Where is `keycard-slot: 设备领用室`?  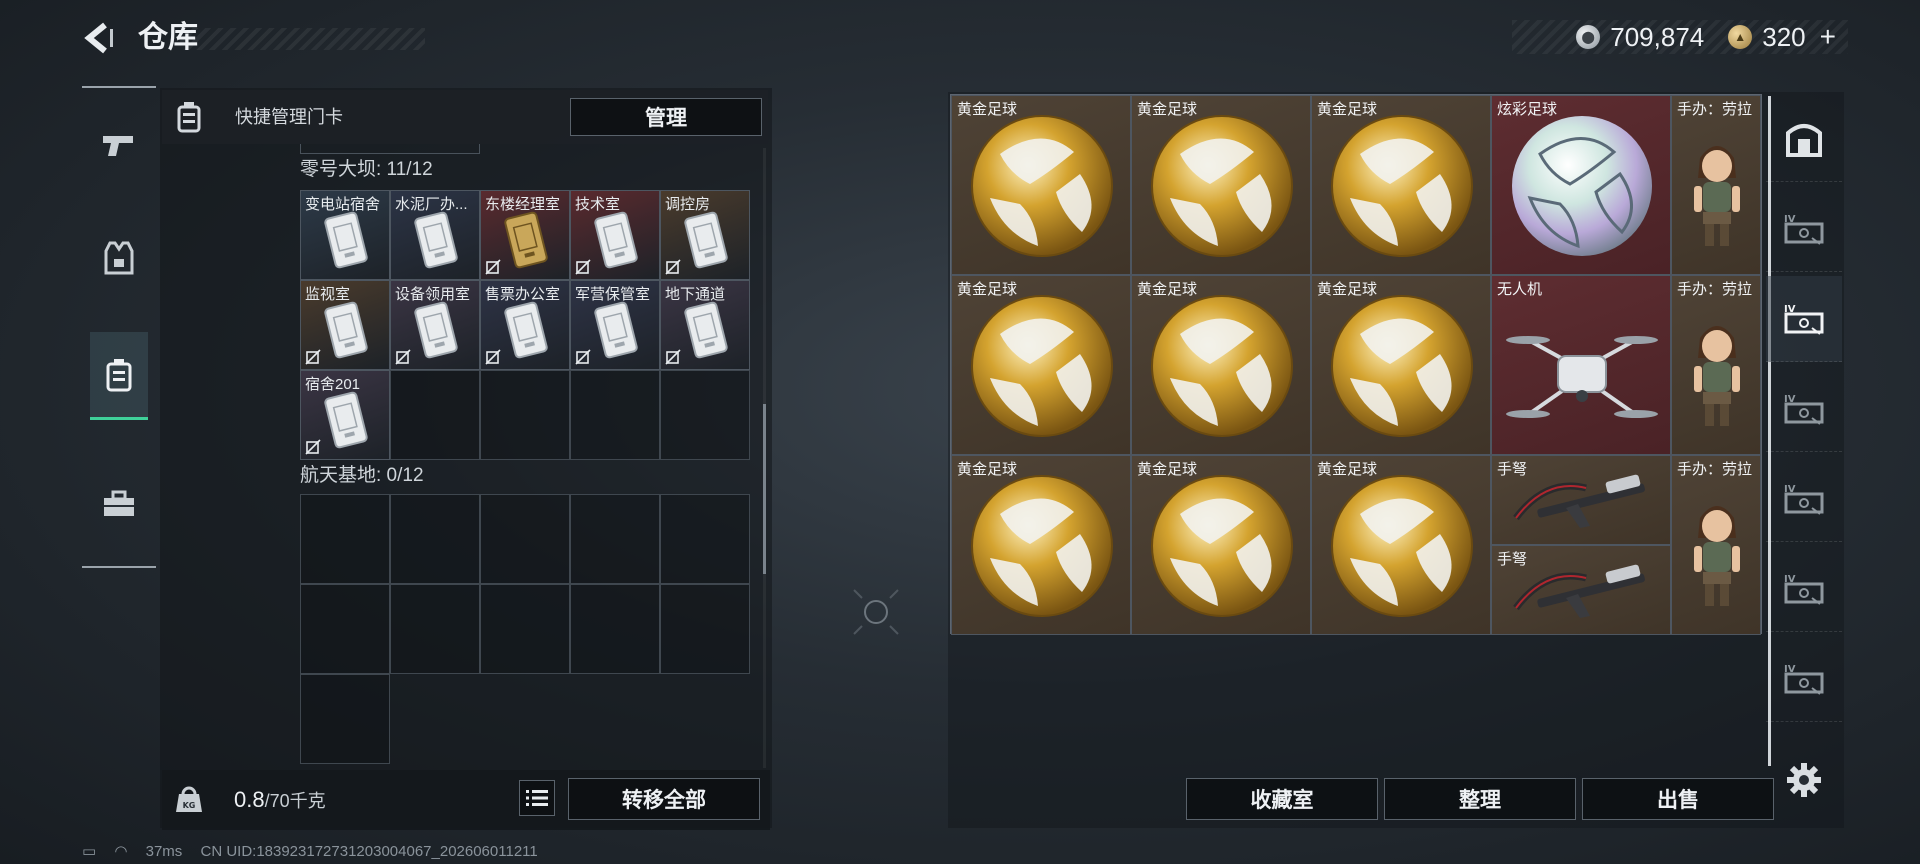 keycard-slot: 设备领用室 is located at coordinates (435, 325).